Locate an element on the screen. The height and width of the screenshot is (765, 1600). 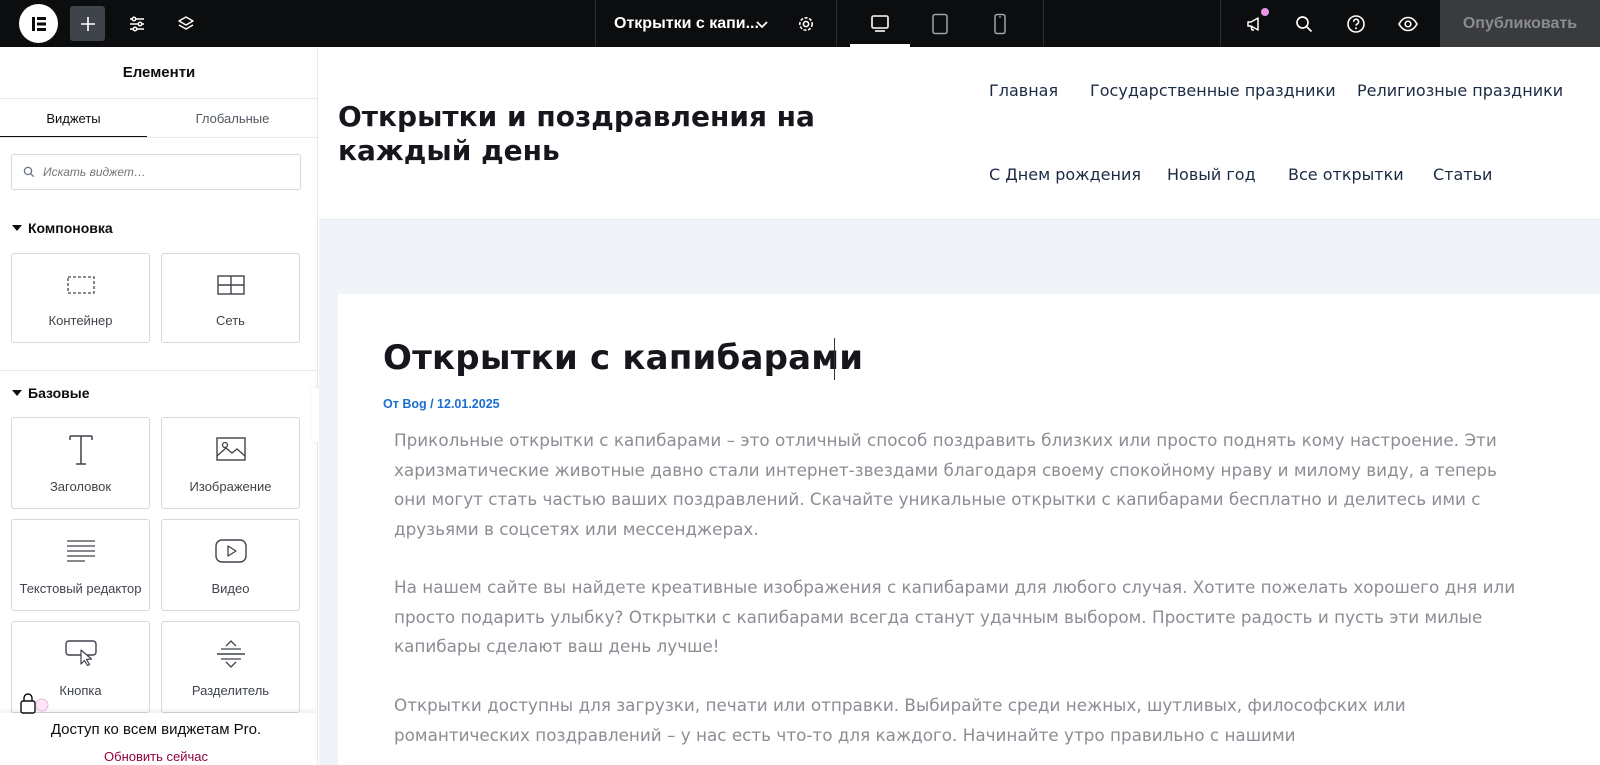
tablet-icon is located at coordinates (940, 23).